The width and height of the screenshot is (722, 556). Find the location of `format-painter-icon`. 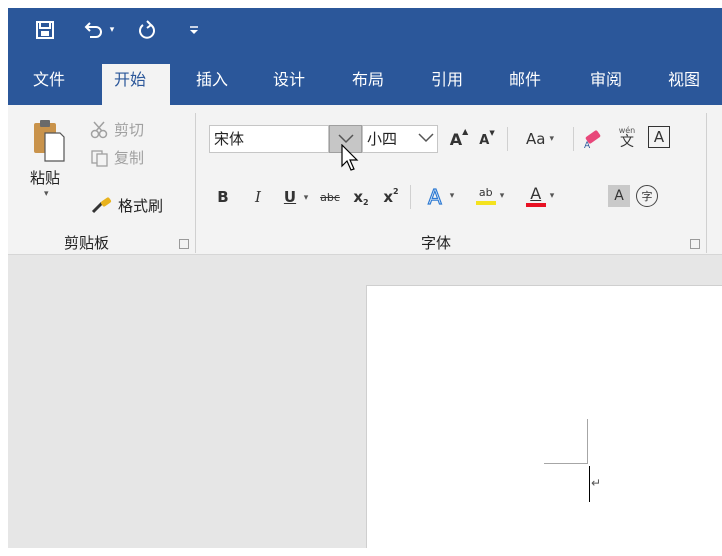

format-painter-icon is located at coordinates (101, 204).